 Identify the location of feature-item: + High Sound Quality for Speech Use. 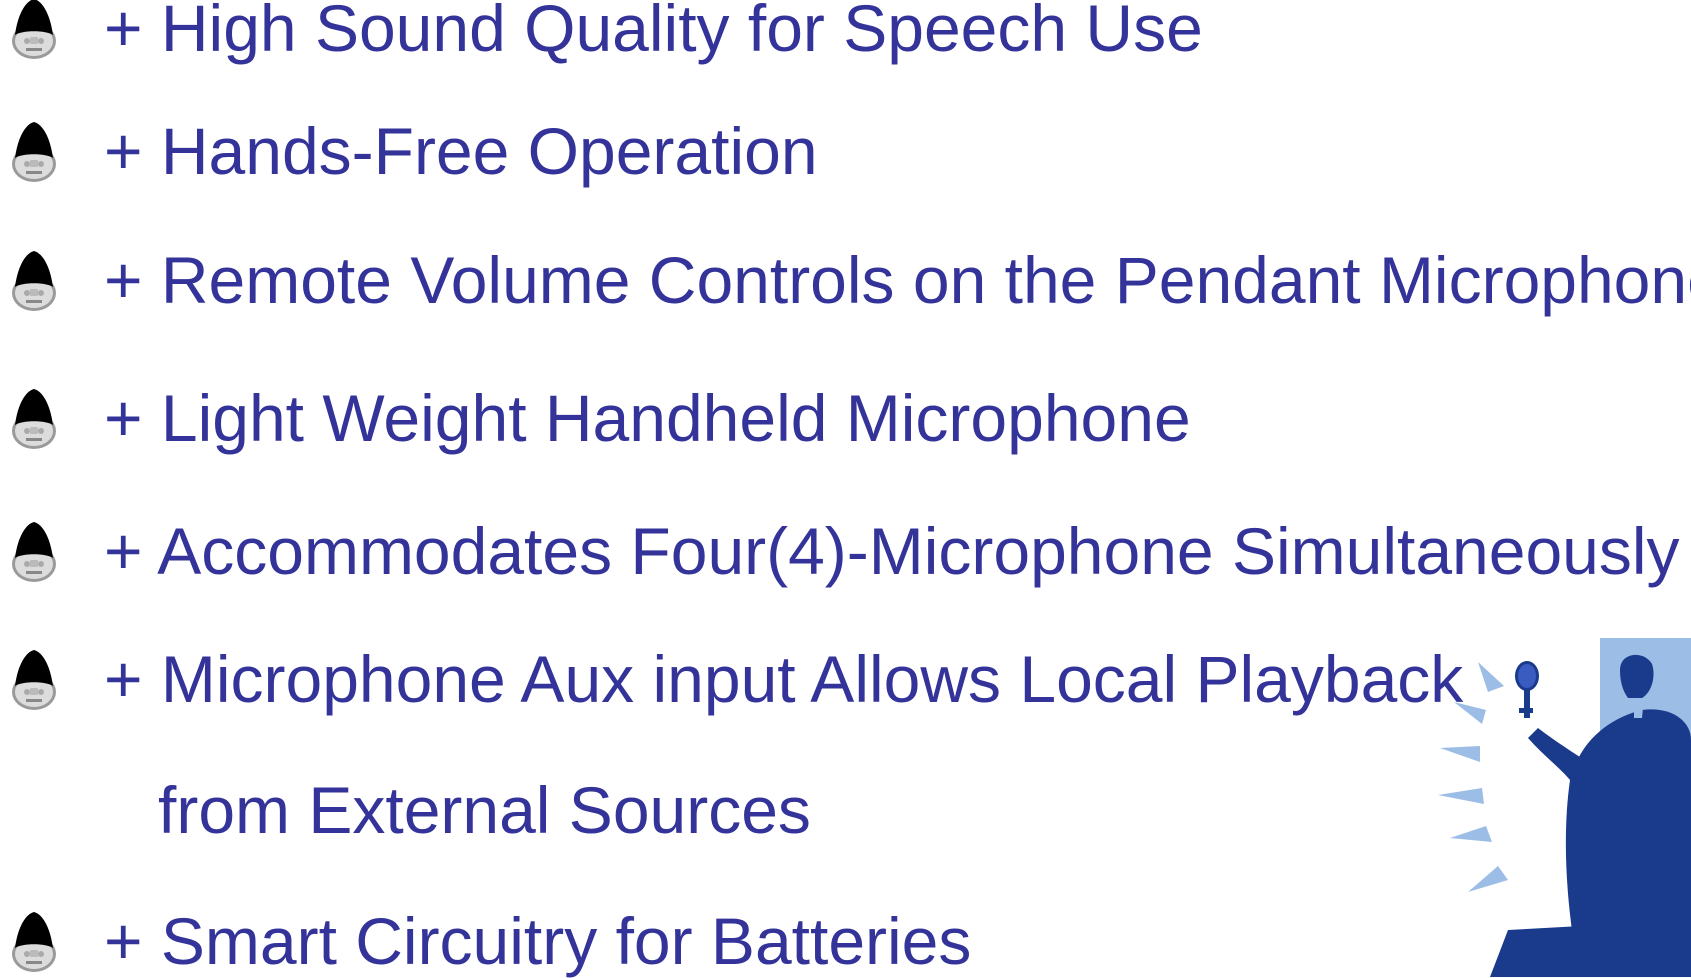
(845, 31).